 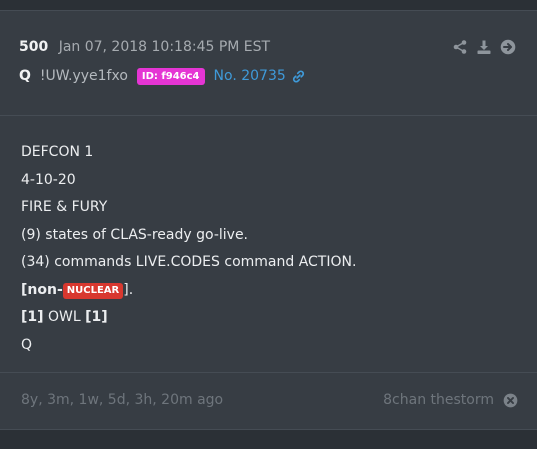 I want to click on message-signoff: Q, so click(x=27, y=344).